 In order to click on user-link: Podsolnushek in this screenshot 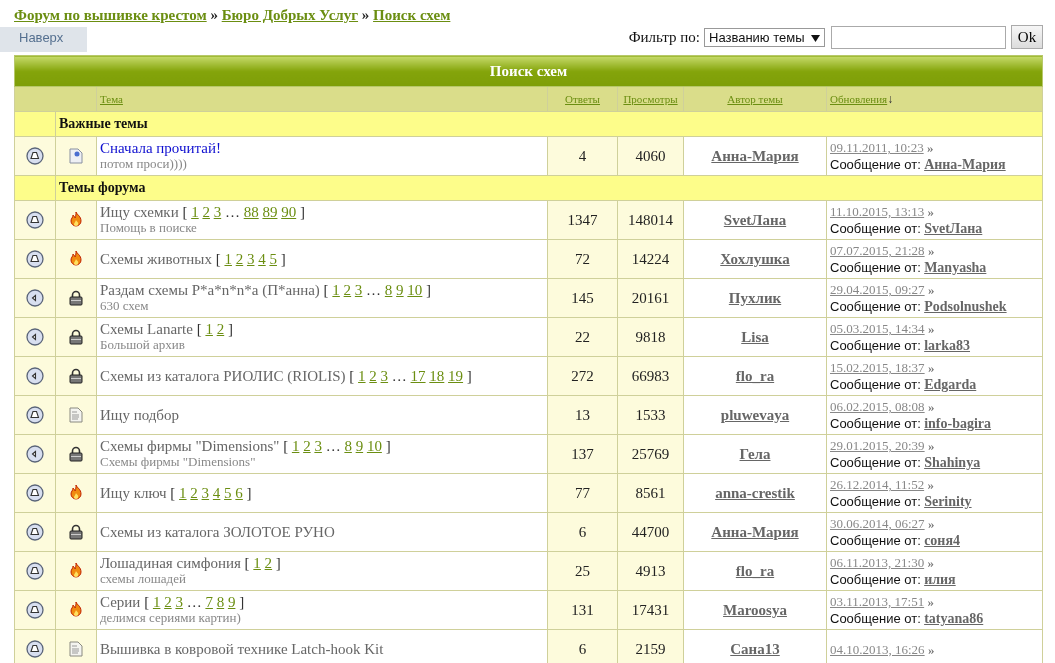, I will do `click(965, 306)`.